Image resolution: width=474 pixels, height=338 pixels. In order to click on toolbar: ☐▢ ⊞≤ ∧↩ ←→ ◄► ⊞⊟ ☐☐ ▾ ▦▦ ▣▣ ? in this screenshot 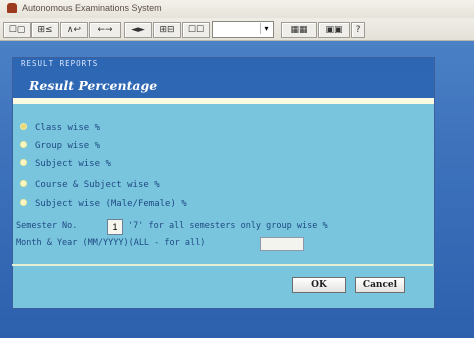, I will do `click(237, 29)`.